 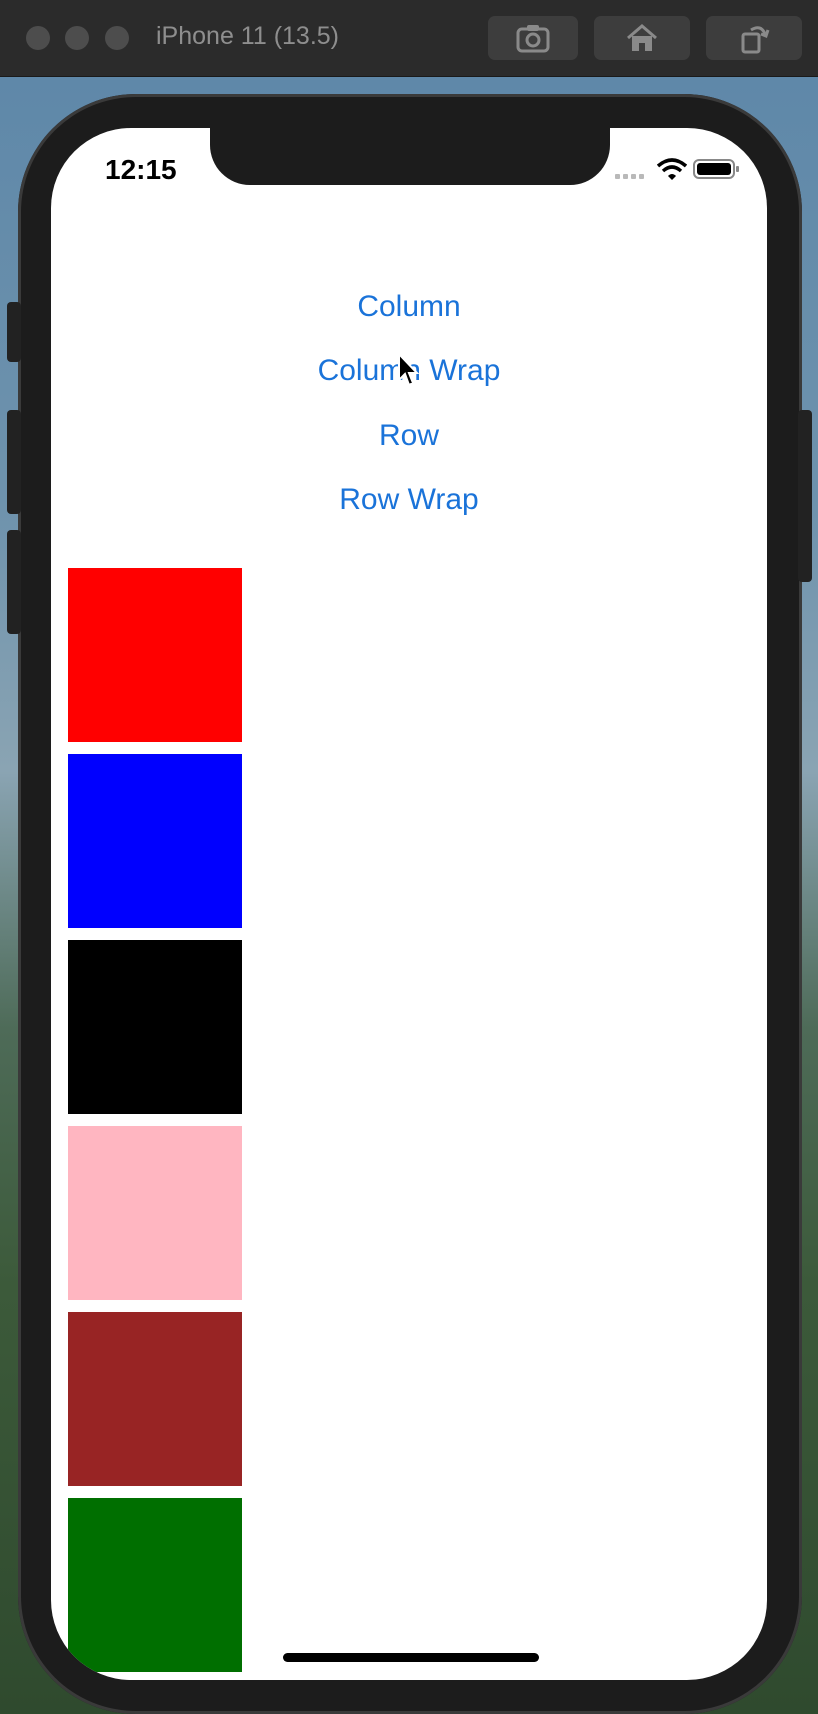 What do you see at coordinates (410, 156) in the screenshot?
I see `notch` at bounding box center [410, 156].